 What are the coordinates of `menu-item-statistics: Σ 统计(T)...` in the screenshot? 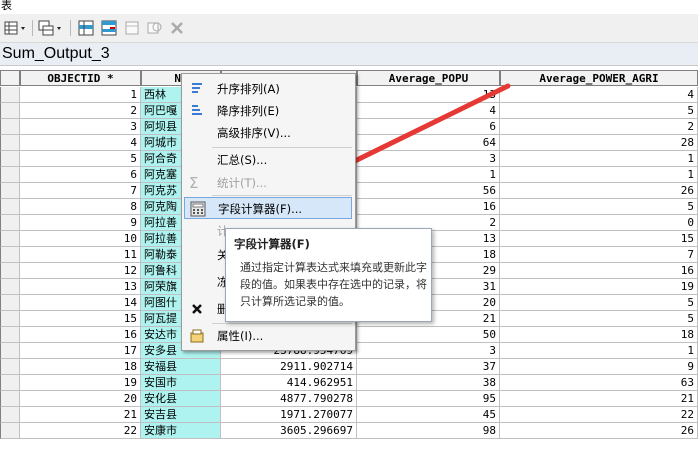 It's located at (268, 183).